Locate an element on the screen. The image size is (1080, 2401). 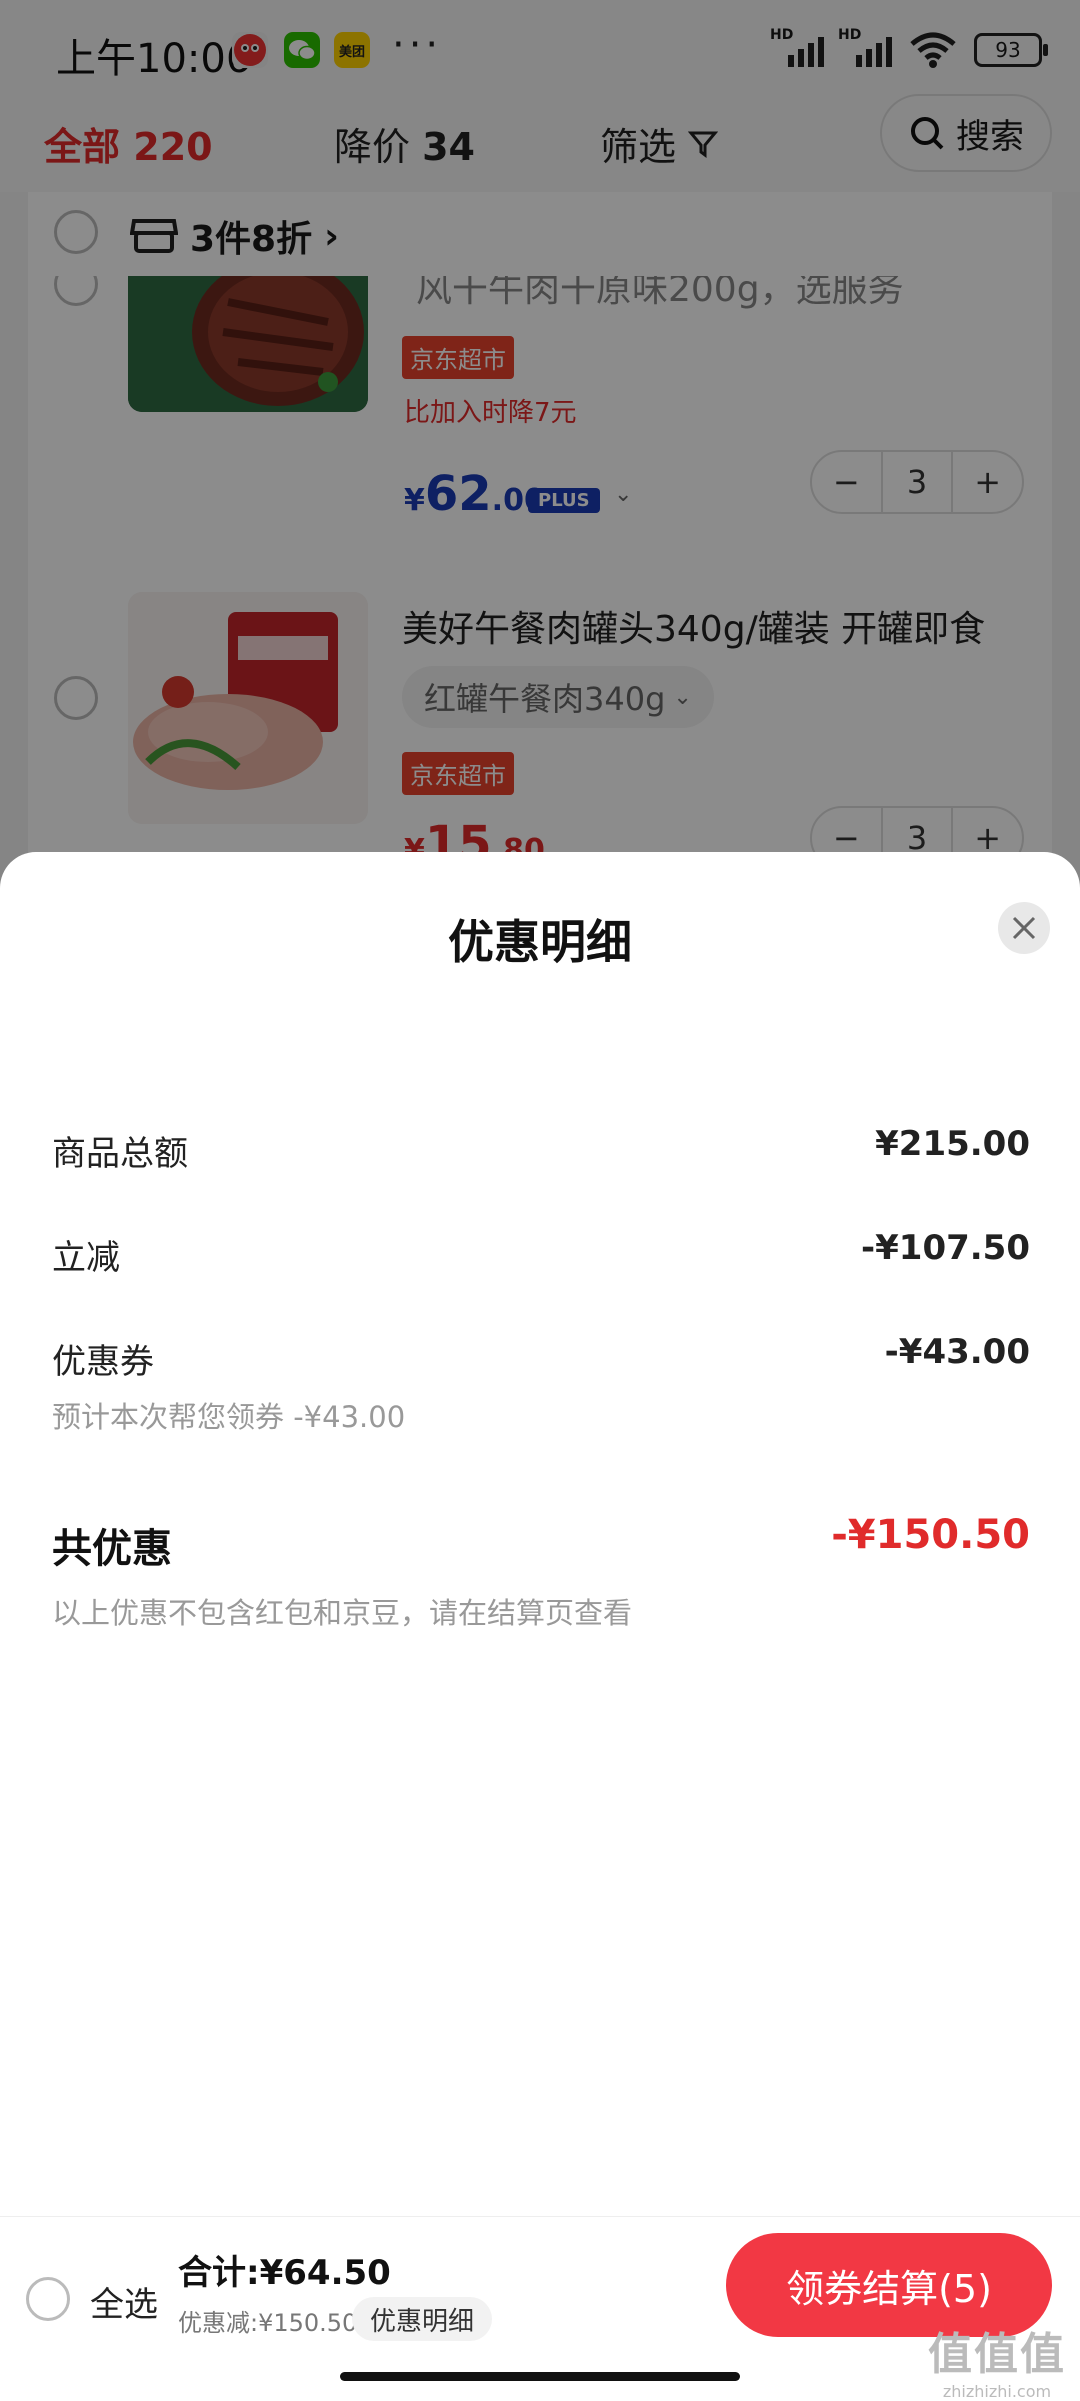
home-indicator is located at coordinates (540, 2376).